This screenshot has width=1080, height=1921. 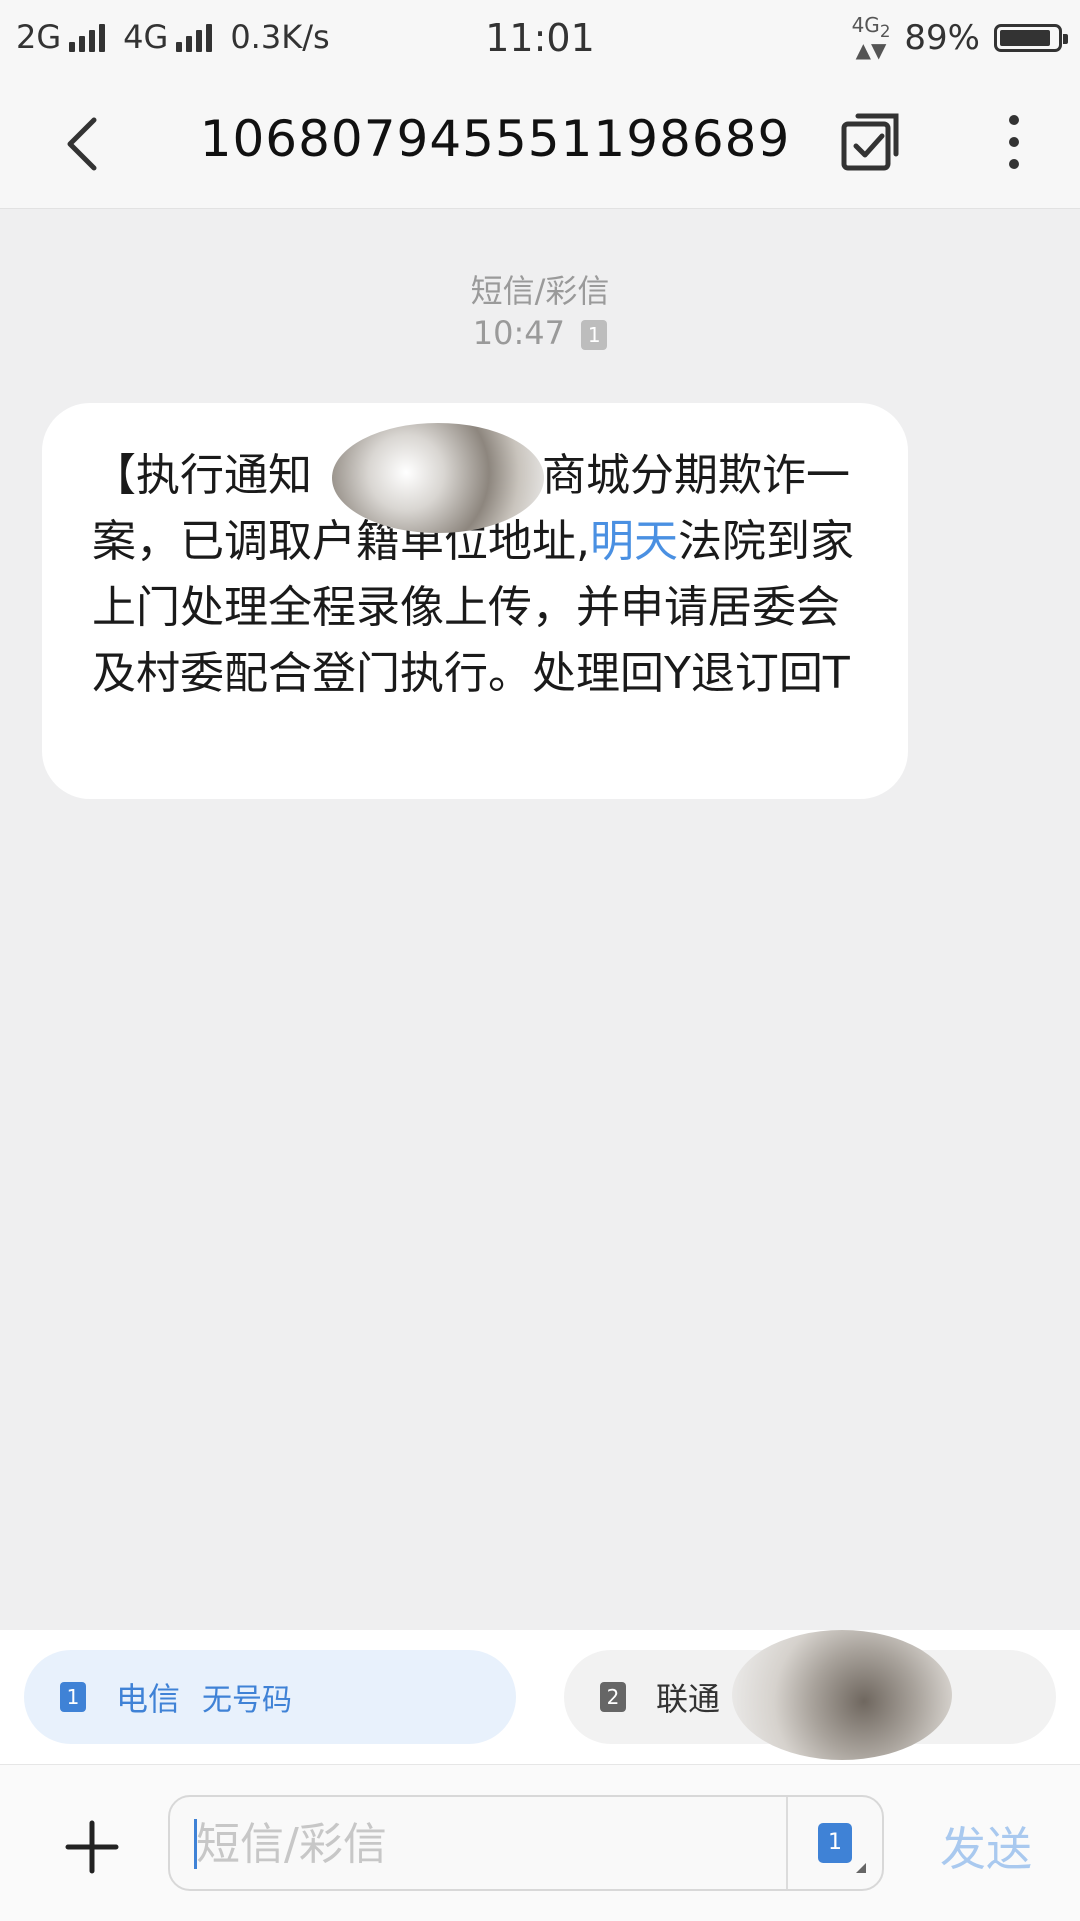 I want to click on conversation-title: 106807945551198689, so click(x=495, y=139).